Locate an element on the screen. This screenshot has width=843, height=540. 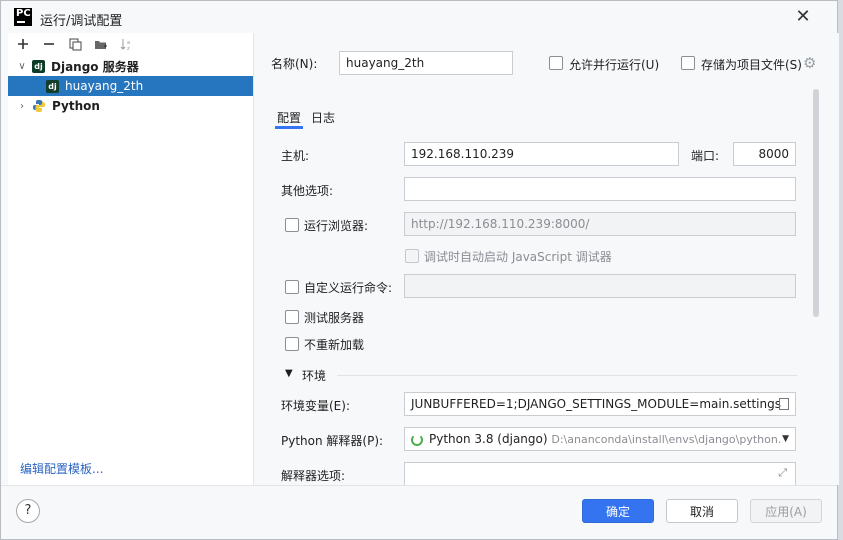
interpreter-options-label: 解释器选项: is located at coordinates (313, 476).